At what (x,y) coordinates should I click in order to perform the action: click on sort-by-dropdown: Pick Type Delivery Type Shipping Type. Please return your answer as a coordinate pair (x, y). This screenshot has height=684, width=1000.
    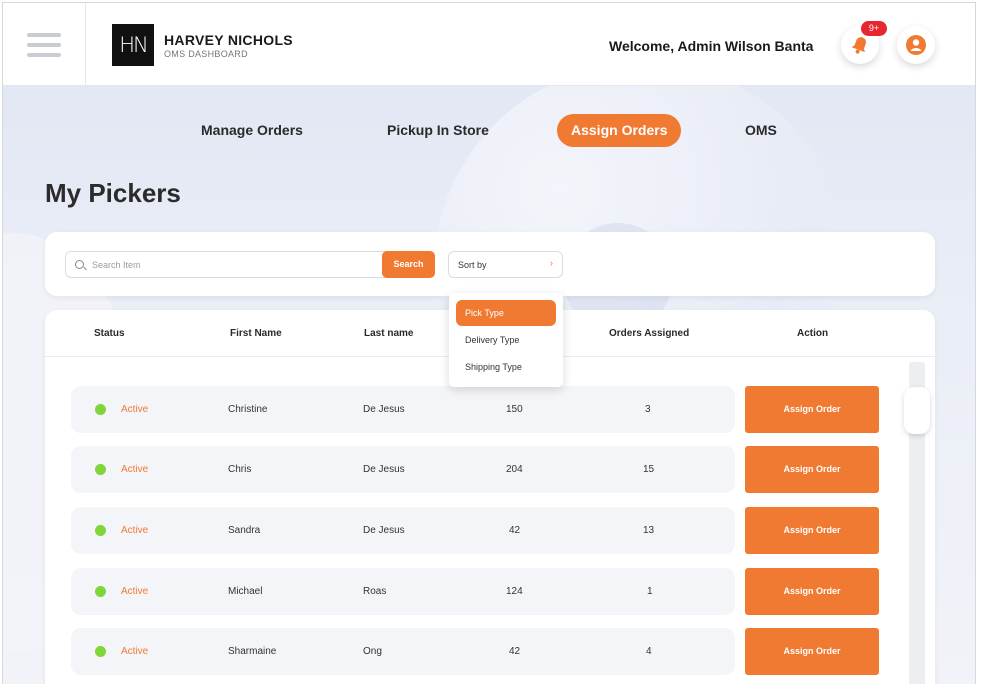
    Looking at the image, I should click on (506, 340).